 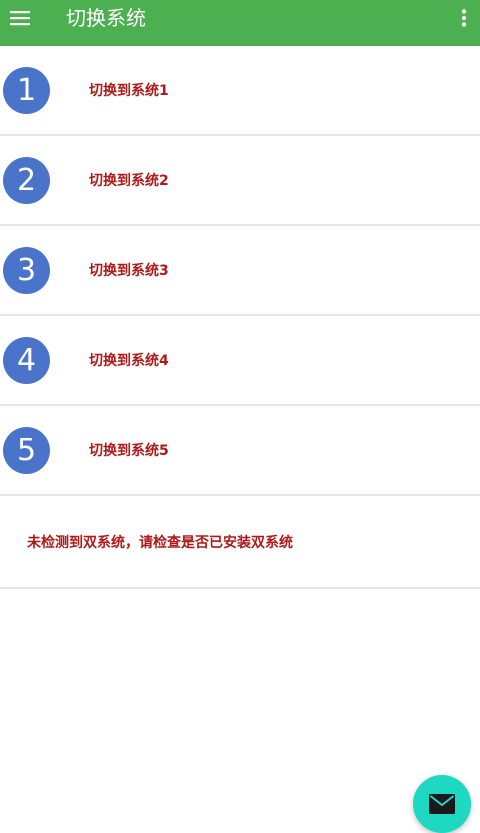 I want to click on number-3-icon: 3, so click(x=26, y=270).